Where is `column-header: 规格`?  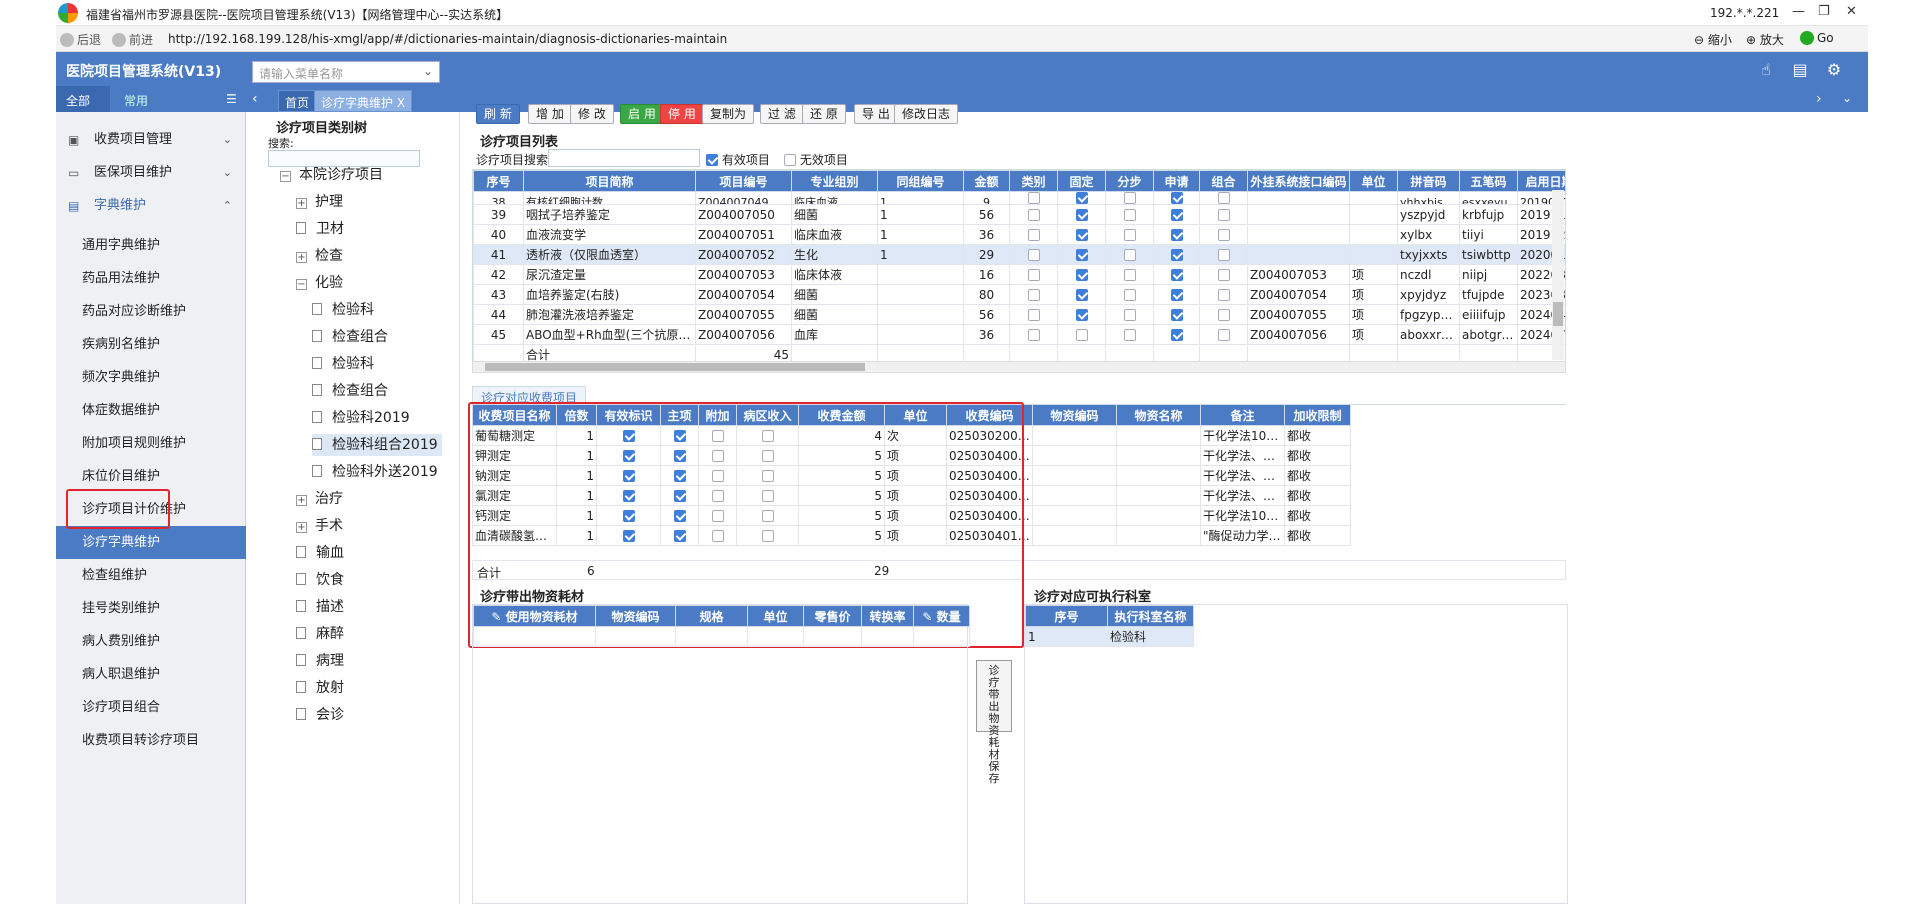
column-header: 规格 is located at coordinates (711, 616).